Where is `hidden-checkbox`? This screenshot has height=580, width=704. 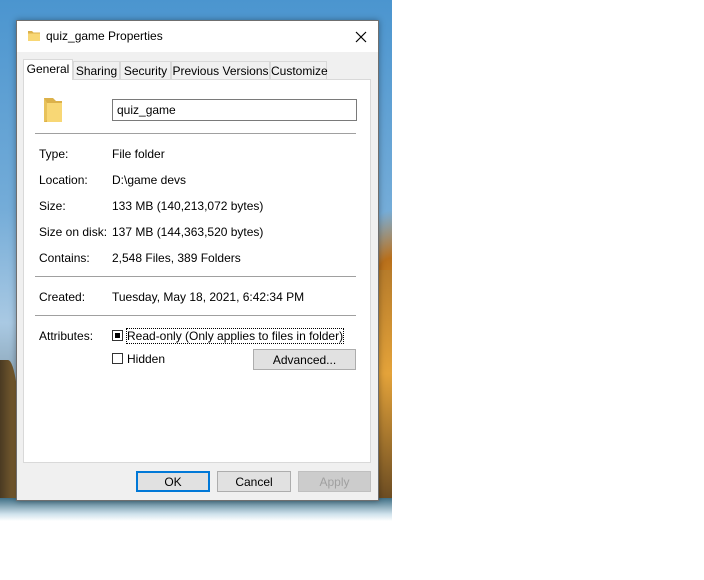
hidden-checkbox is located at coordinates (117, 358).